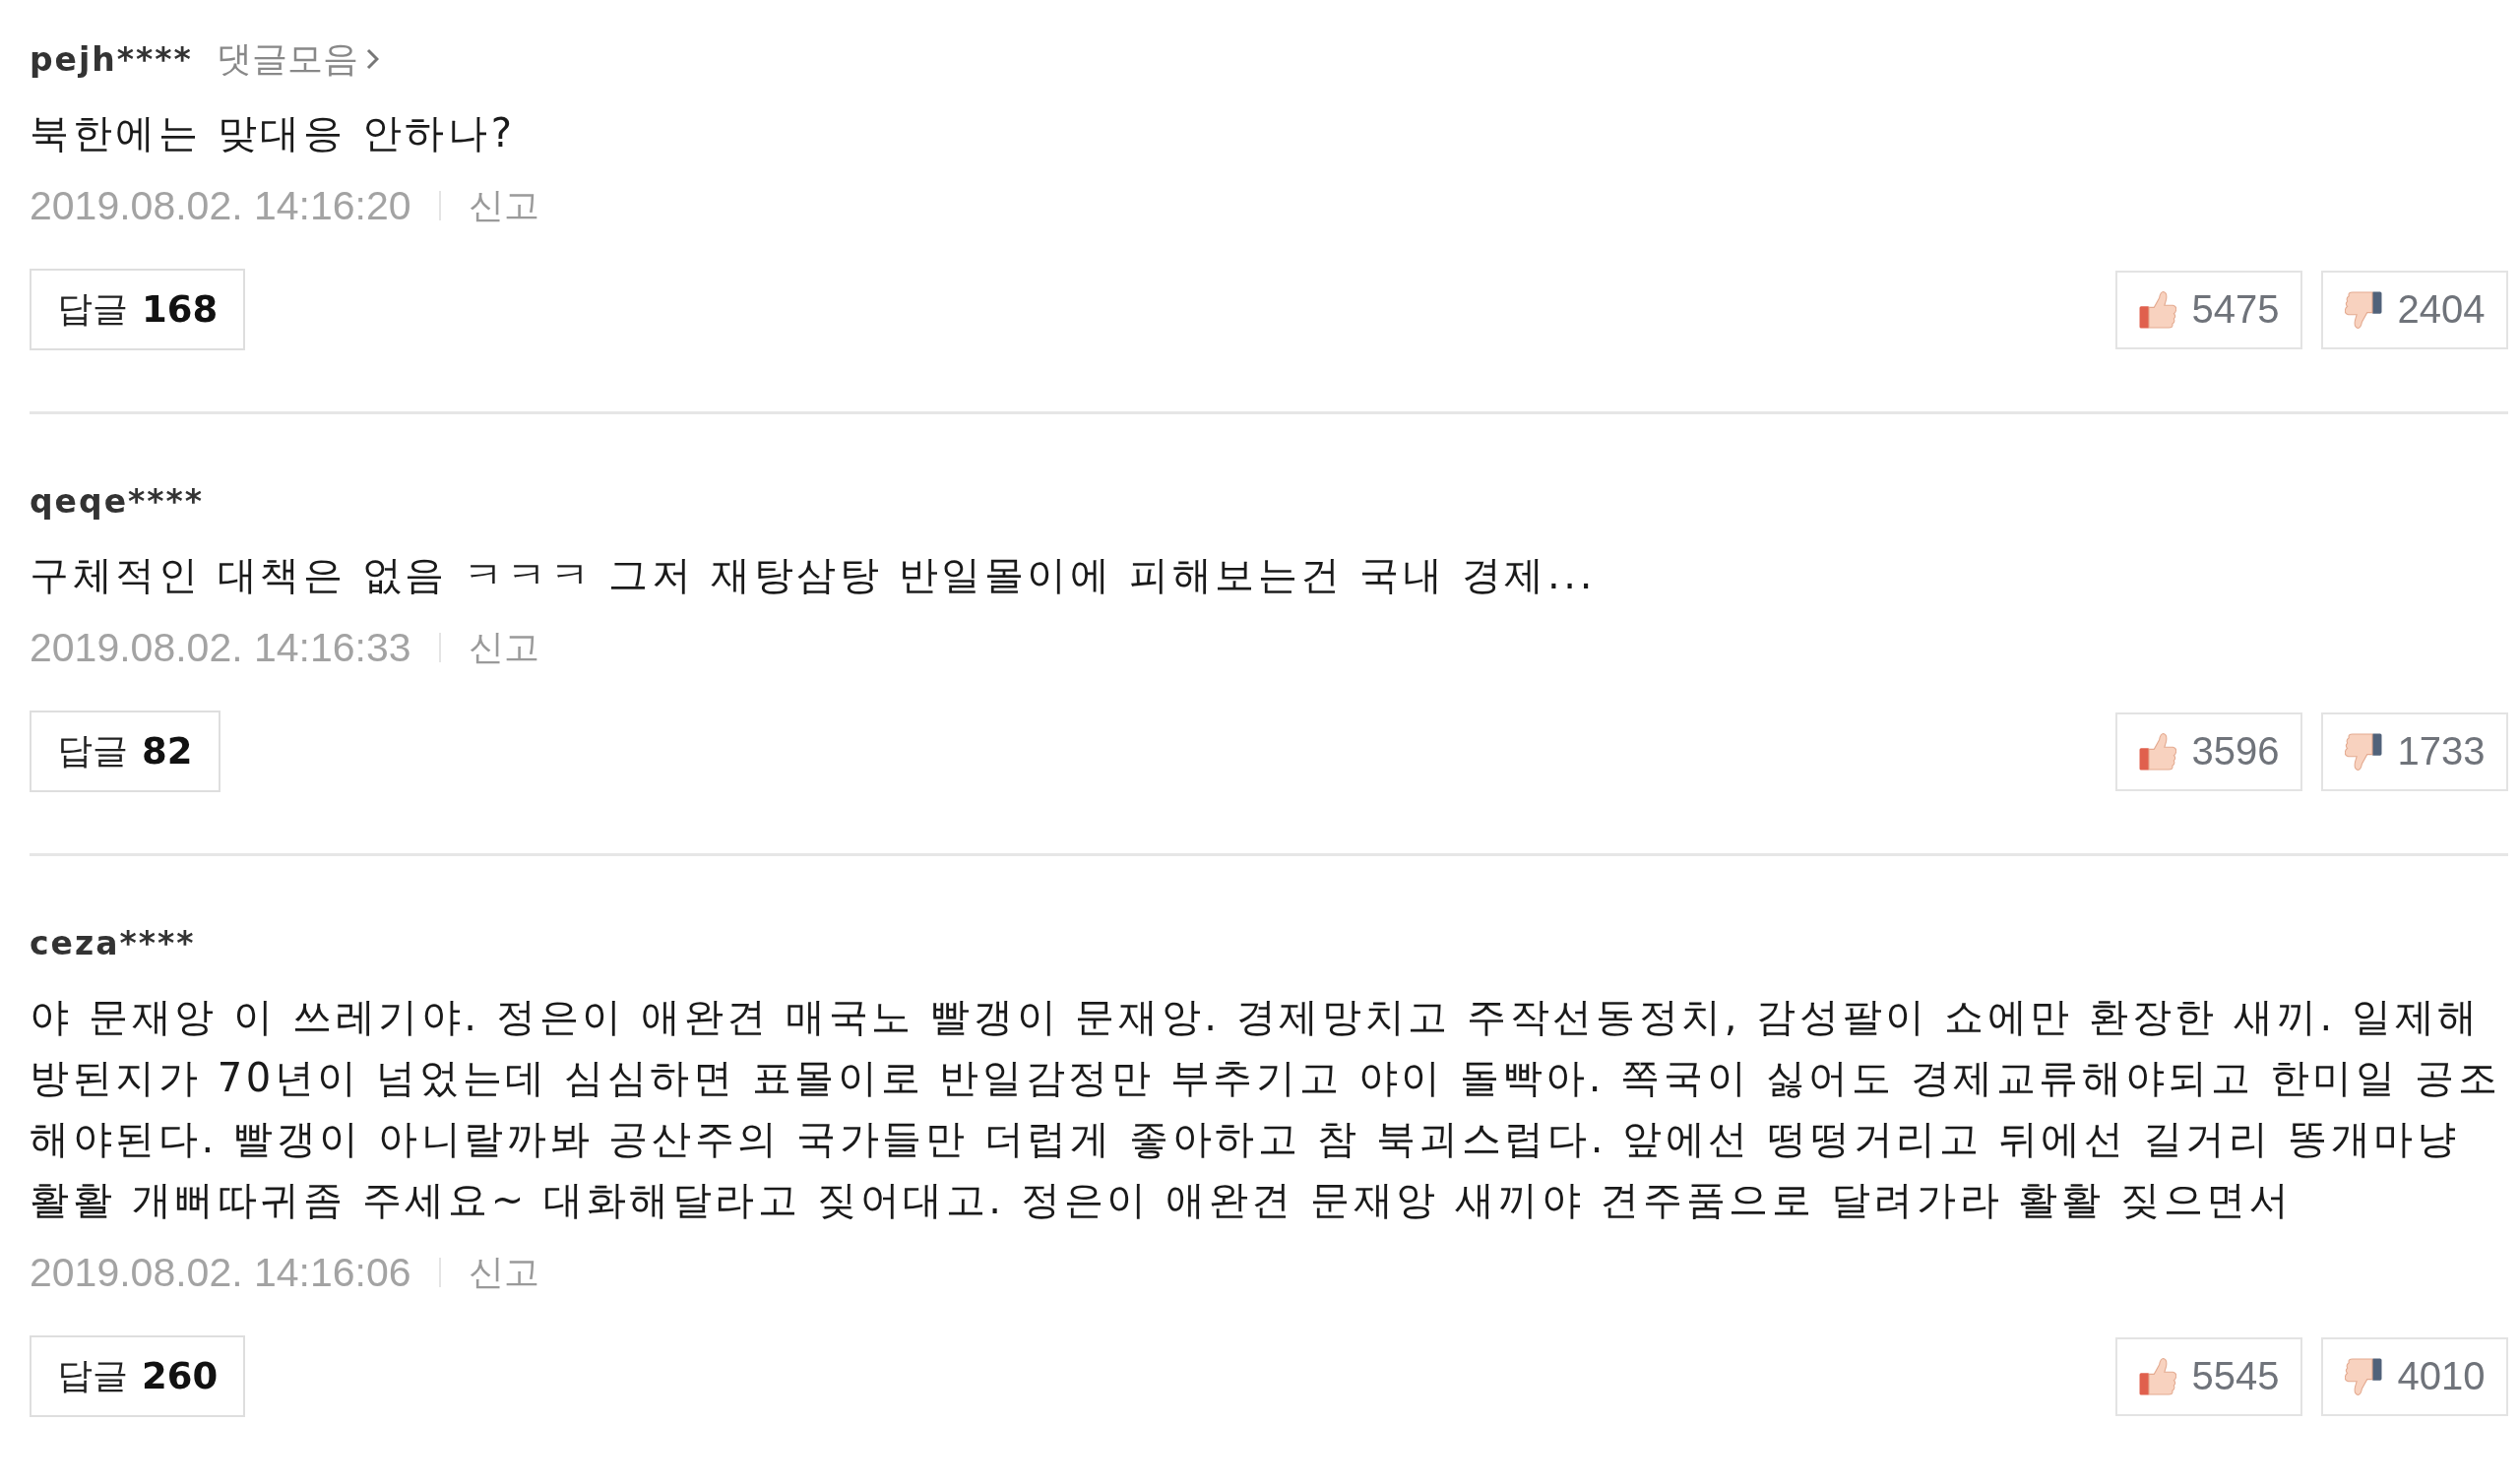  What do you see at coordinates (2414, 751) in the screenshot?
I see `dislike-button: 1733` at bounding box center [2414, 751].